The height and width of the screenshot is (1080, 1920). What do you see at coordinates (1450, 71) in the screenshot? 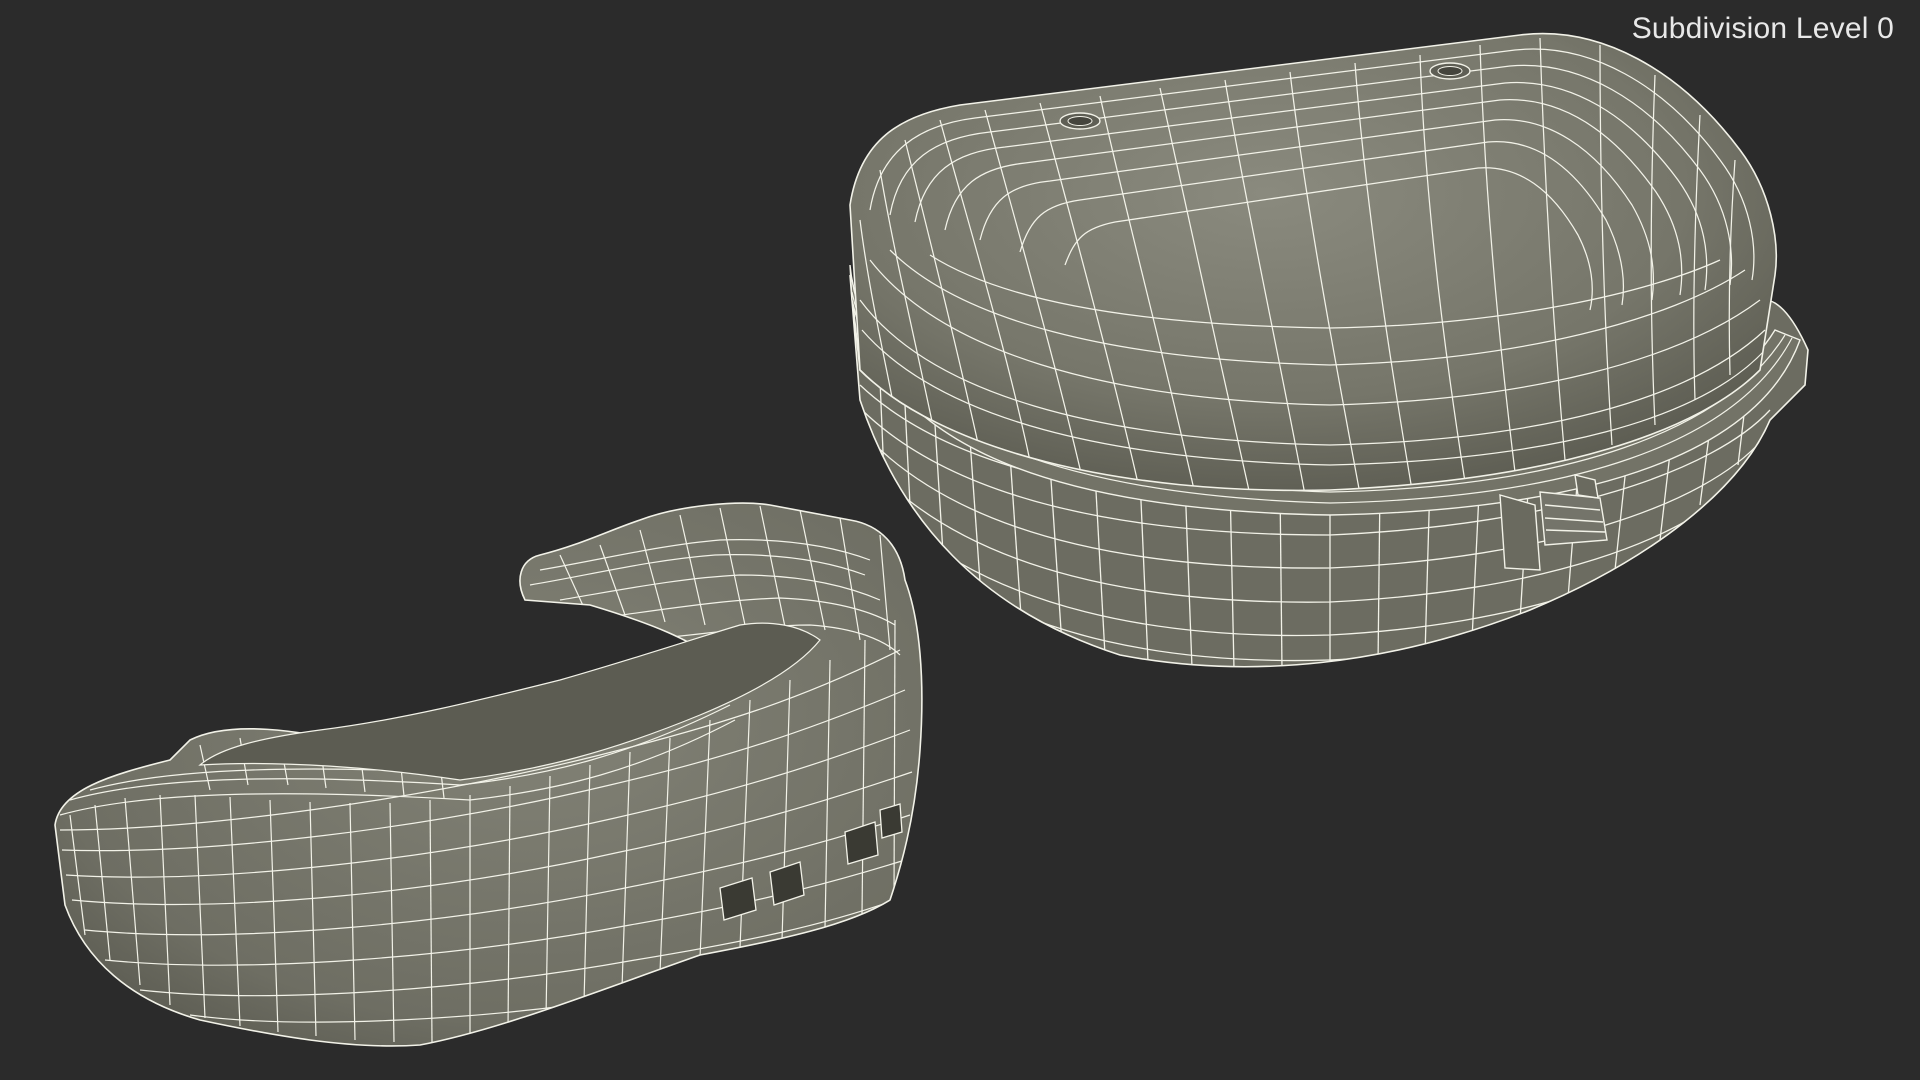
I see `lid-hole-right` at bounding box center [1450, 71].